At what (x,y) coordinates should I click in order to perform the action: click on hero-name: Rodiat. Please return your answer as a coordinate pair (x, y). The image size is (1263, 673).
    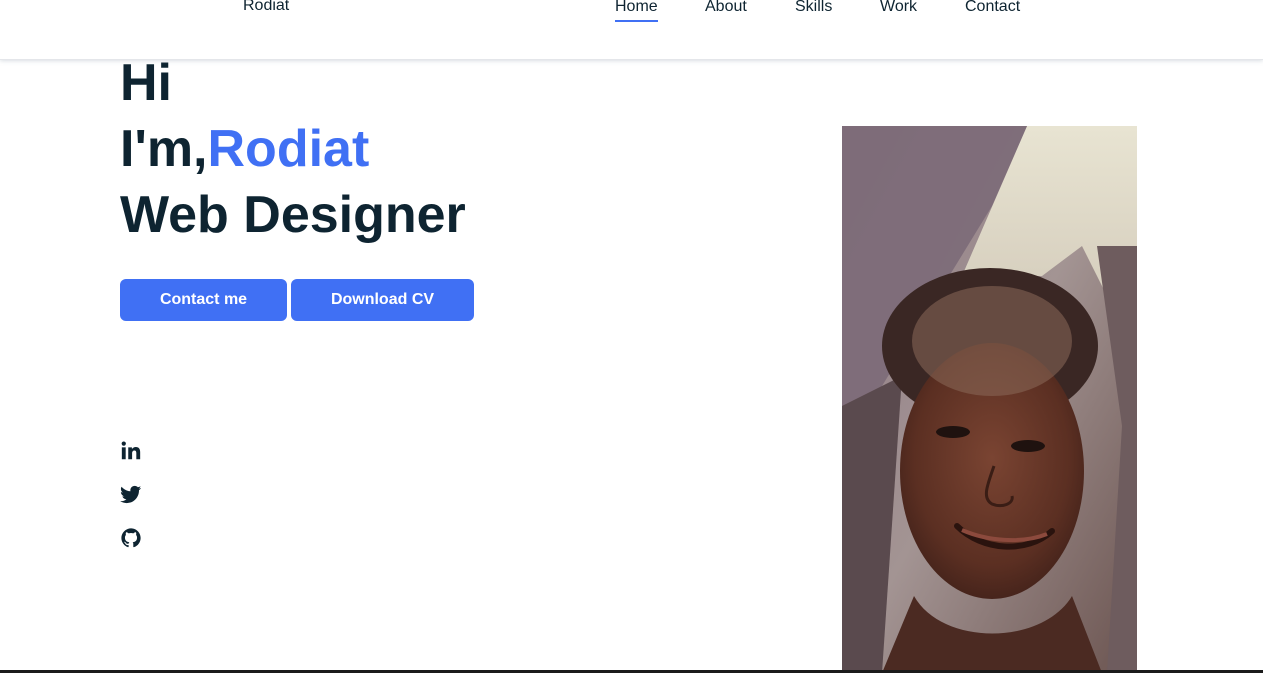
    Looking at the image, I should click on (288, 149).